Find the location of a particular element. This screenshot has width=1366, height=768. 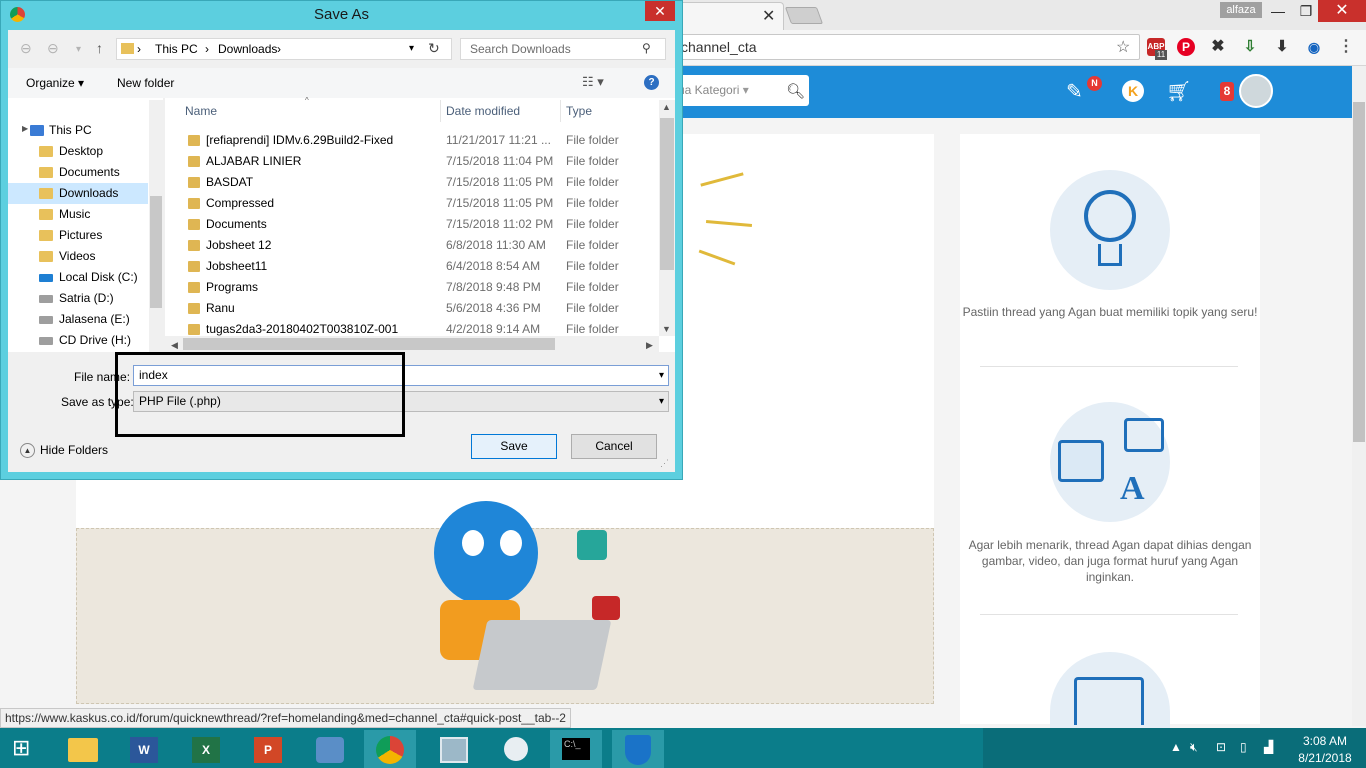

windows-defender-icon is located at coordinates (638, 749).